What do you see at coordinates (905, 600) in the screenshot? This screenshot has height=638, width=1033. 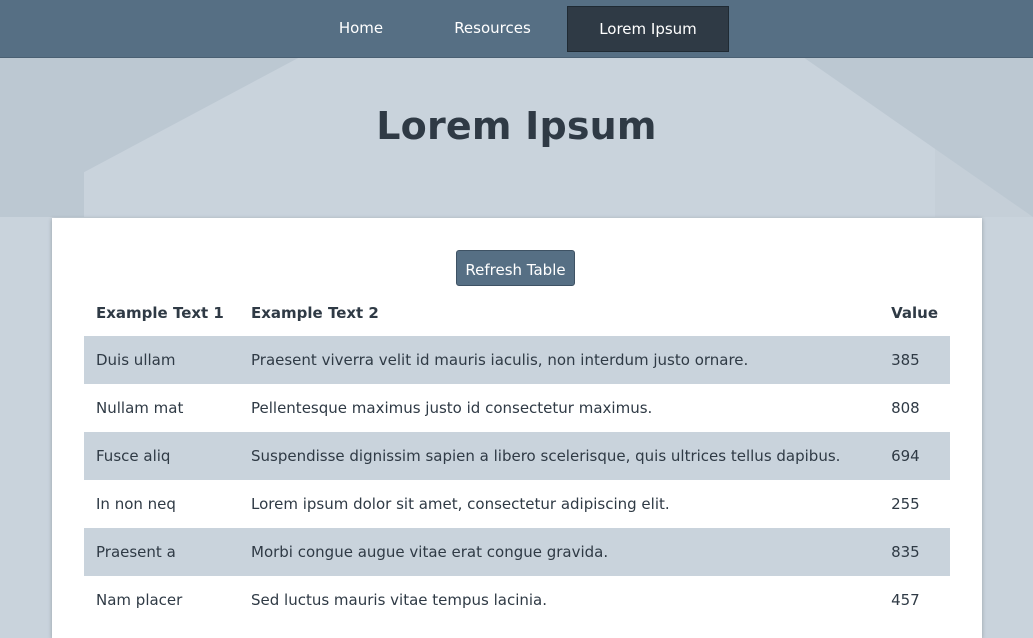 I see `cell-value: 457` at bounding box center [905, 600].